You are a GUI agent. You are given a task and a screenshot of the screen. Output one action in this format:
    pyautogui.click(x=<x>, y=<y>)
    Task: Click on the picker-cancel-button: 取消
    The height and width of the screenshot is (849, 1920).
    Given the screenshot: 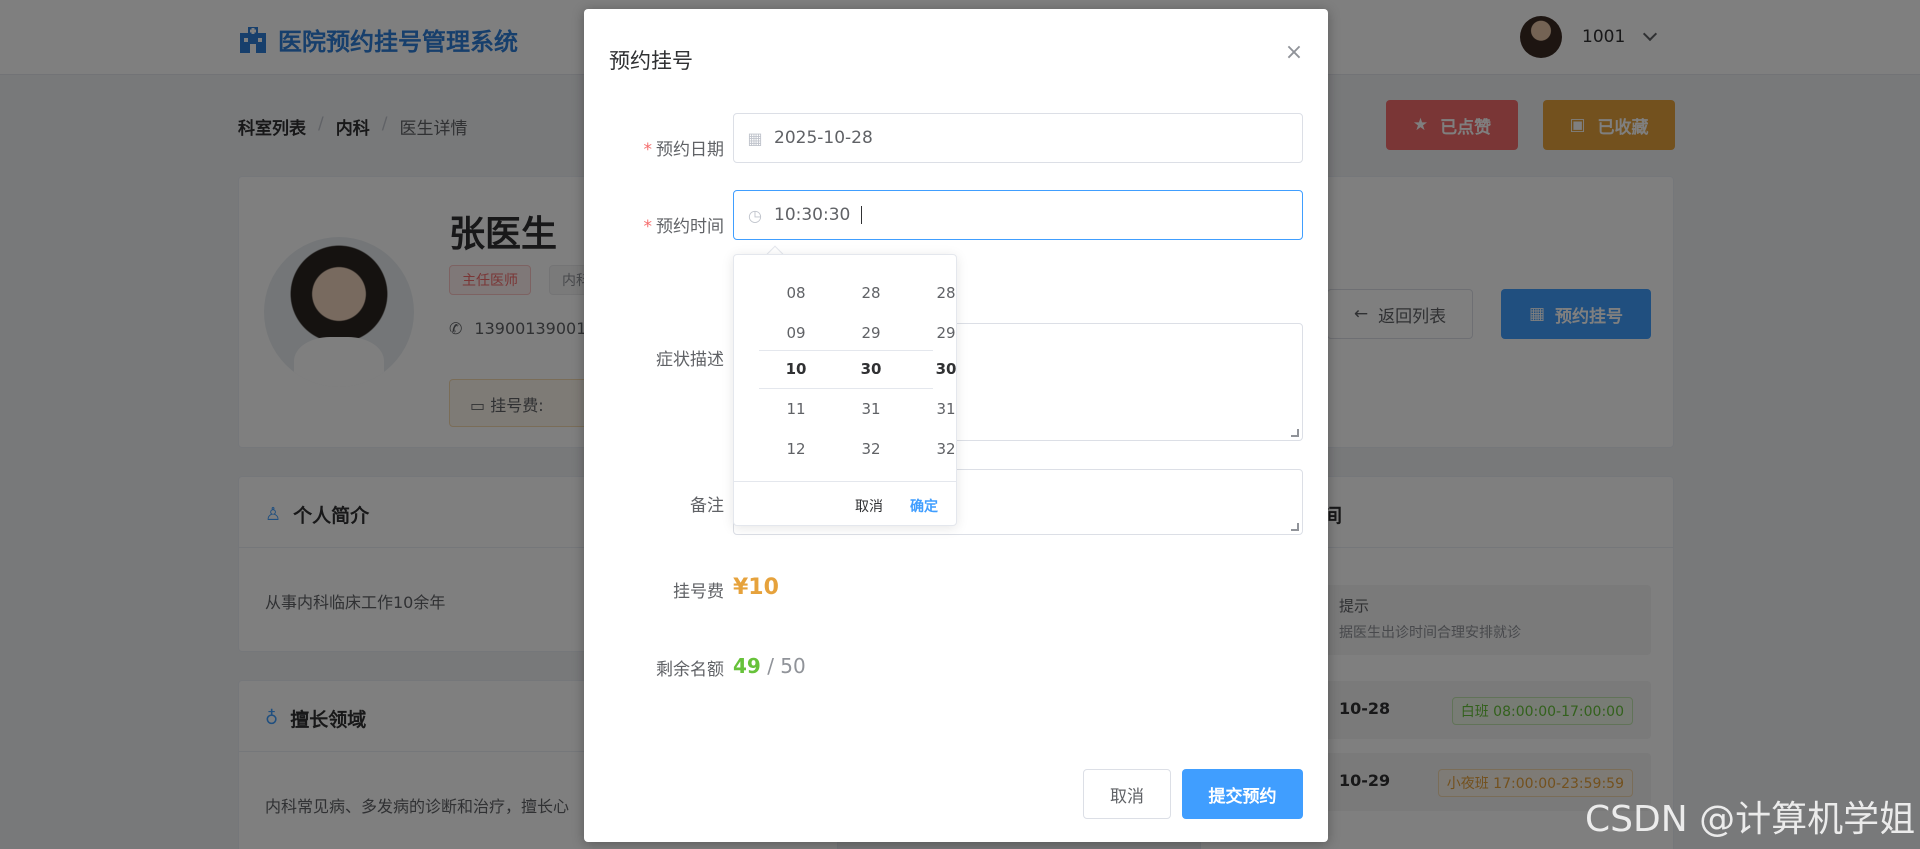 What is the action you would take?
    pyautogui.click(x=869, y=506)
    